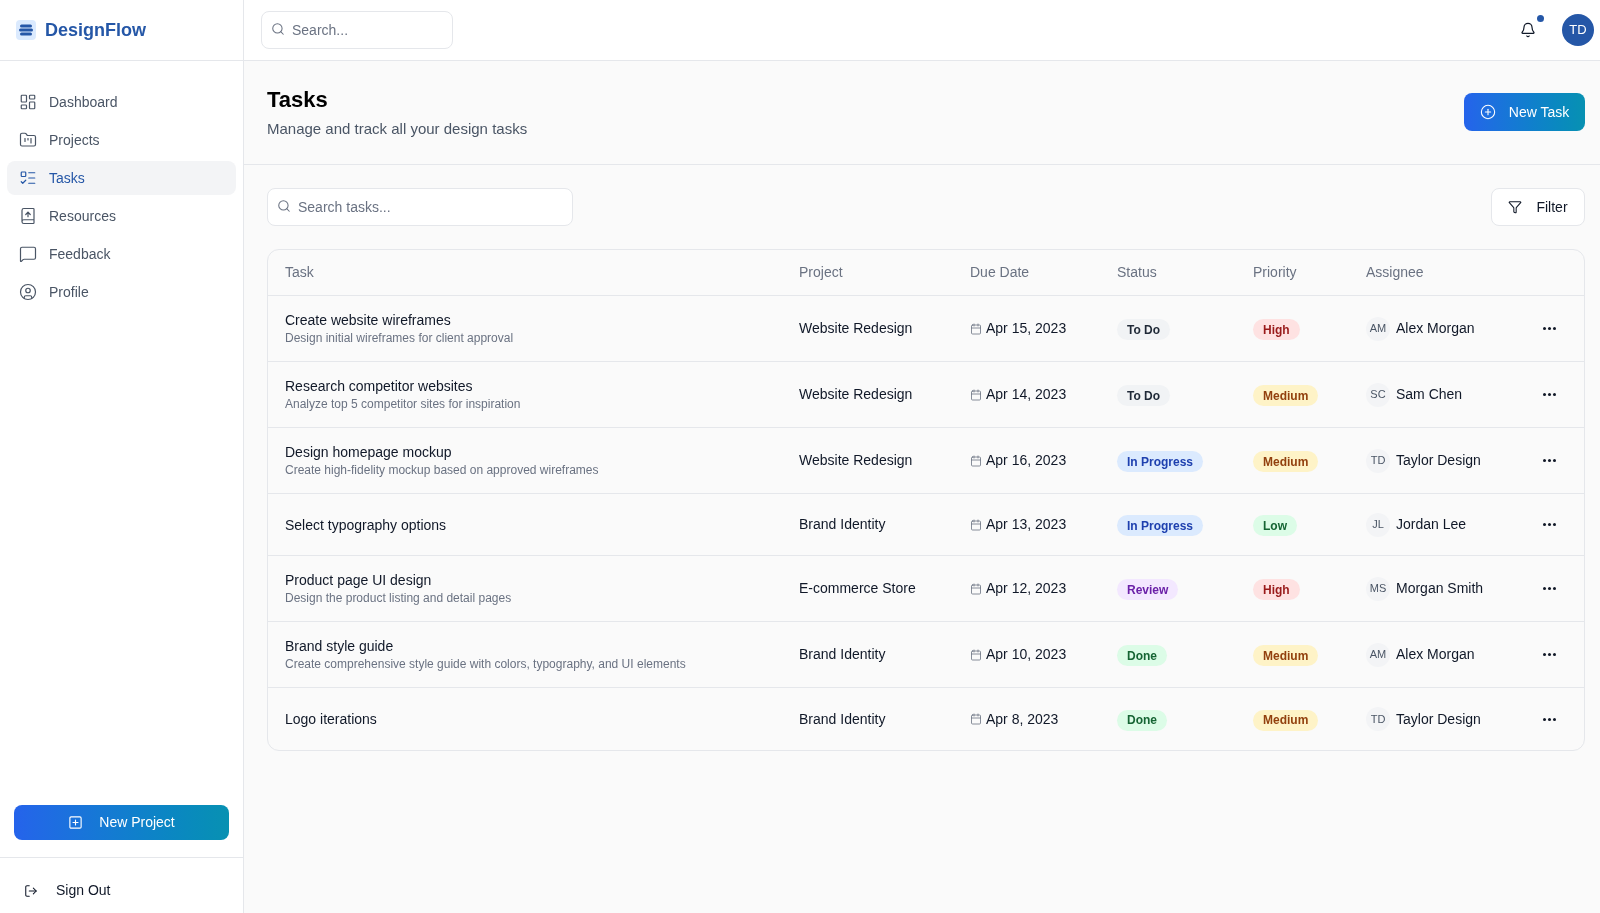  Describe the element at coordinates (1378, 394) in the screenshot. I see `assignee-avatar: SC` at that location.